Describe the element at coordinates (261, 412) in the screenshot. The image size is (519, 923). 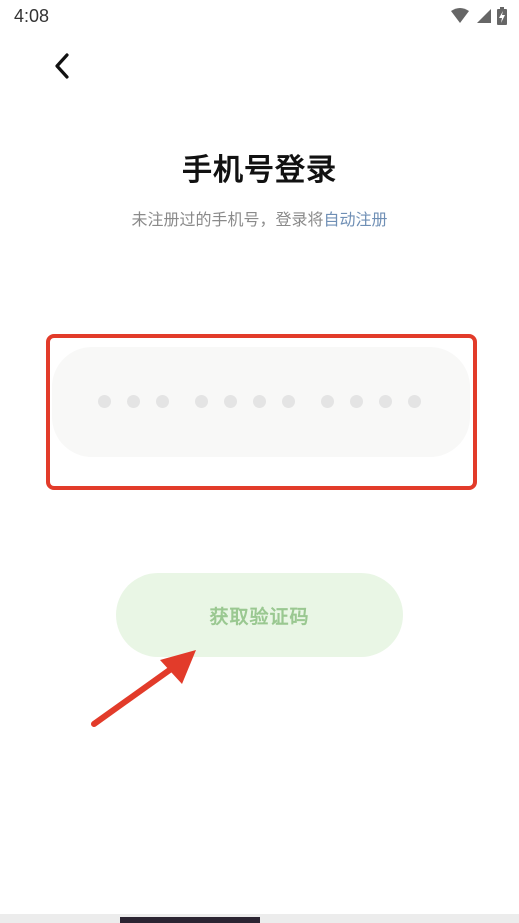
I see `highlight-box` at that location.